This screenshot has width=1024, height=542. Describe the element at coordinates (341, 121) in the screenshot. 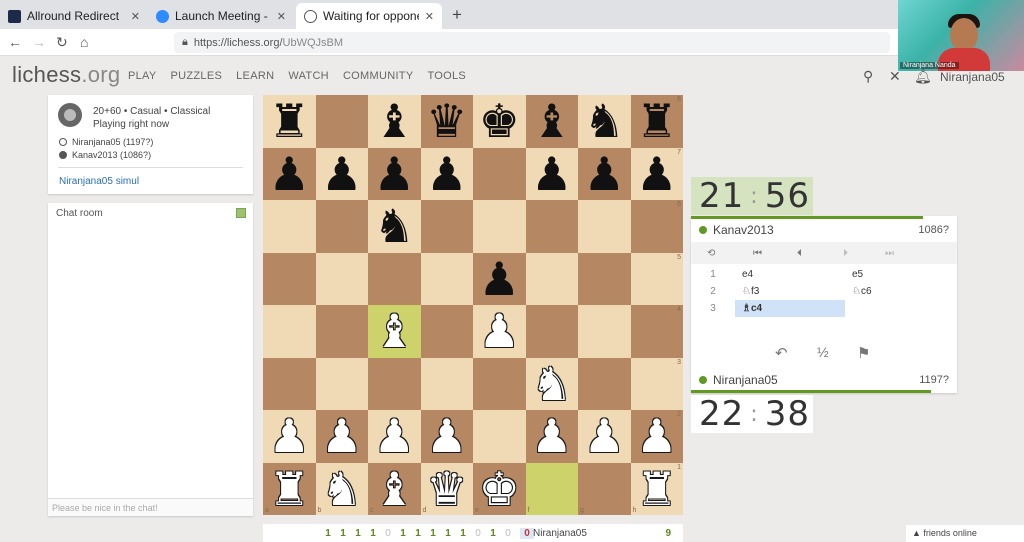

I see `square-b8` at that location.